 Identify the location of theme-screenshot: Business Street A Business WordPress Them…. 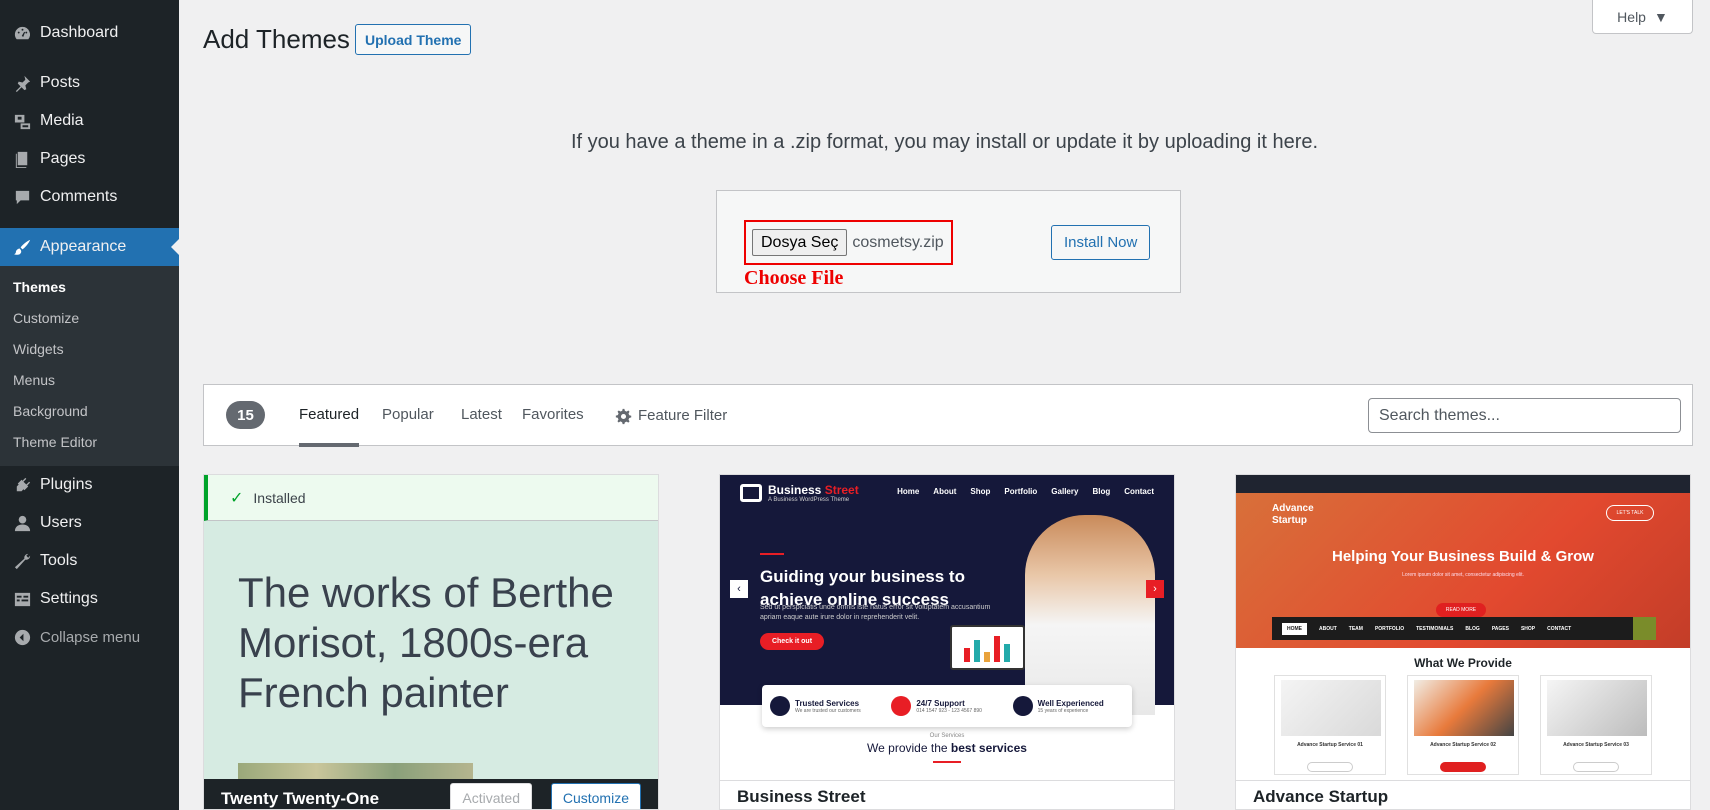
(947, 627).